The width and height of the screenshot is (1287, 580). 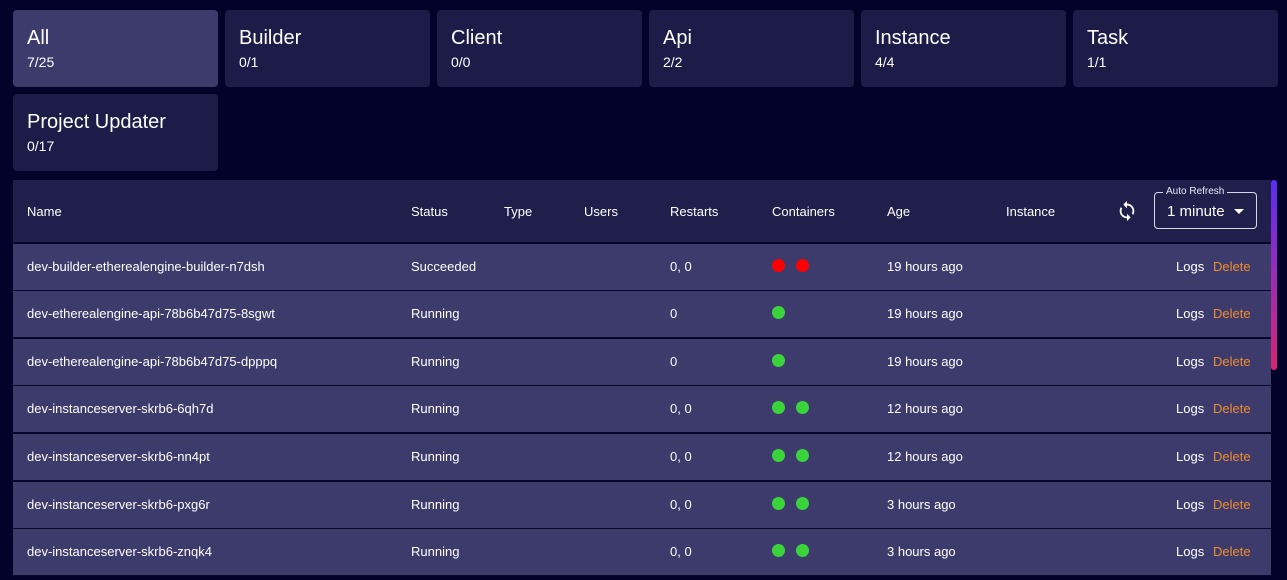 I want to click on cell-name: dev-etherealengine-api-78b6b47d75-8sgwt, so click(x=151, y=313).